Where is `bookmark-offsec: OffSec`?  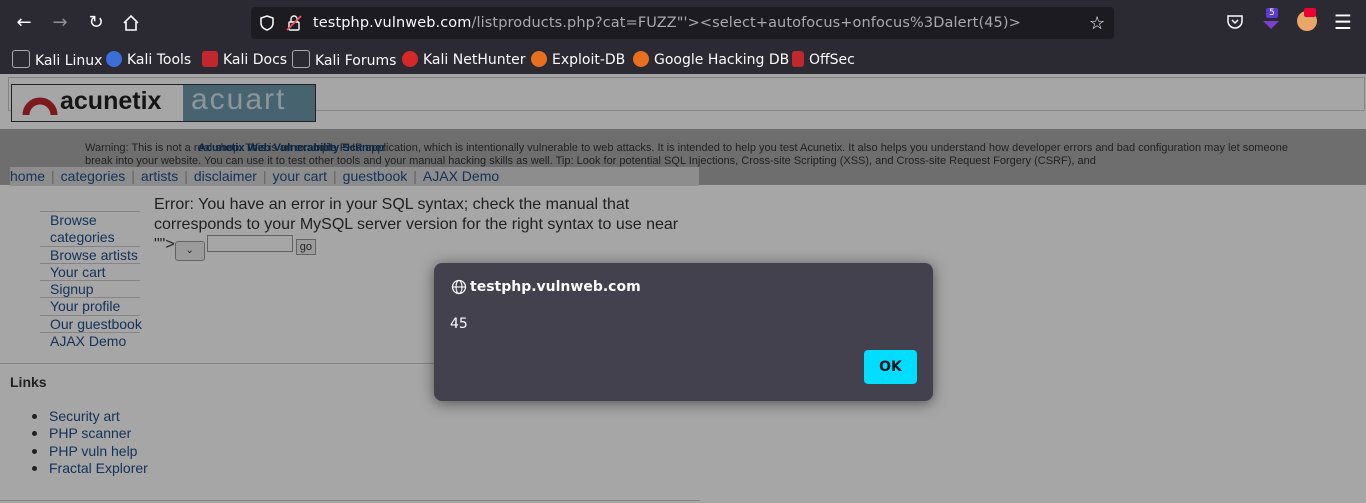 bookmark-offsec: OffSec is located at coordinates (823, 60).